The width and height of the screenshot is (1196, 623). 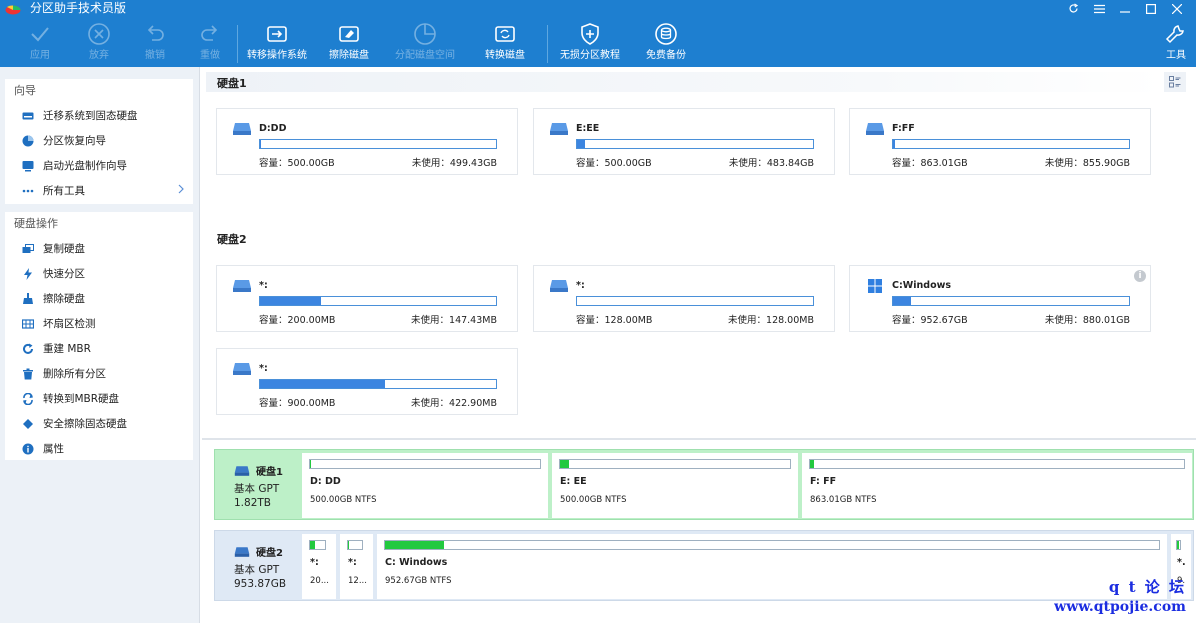 I want to click on tools-button: 工具, so click(x=1176, y=43).